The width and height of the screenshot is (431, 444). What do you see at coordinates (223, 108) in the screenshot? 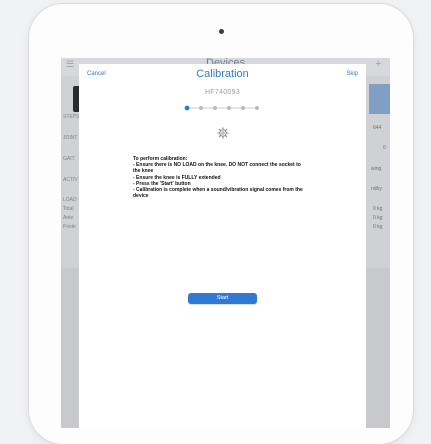
I see `step-indicator` at bounding box center [223, 108].